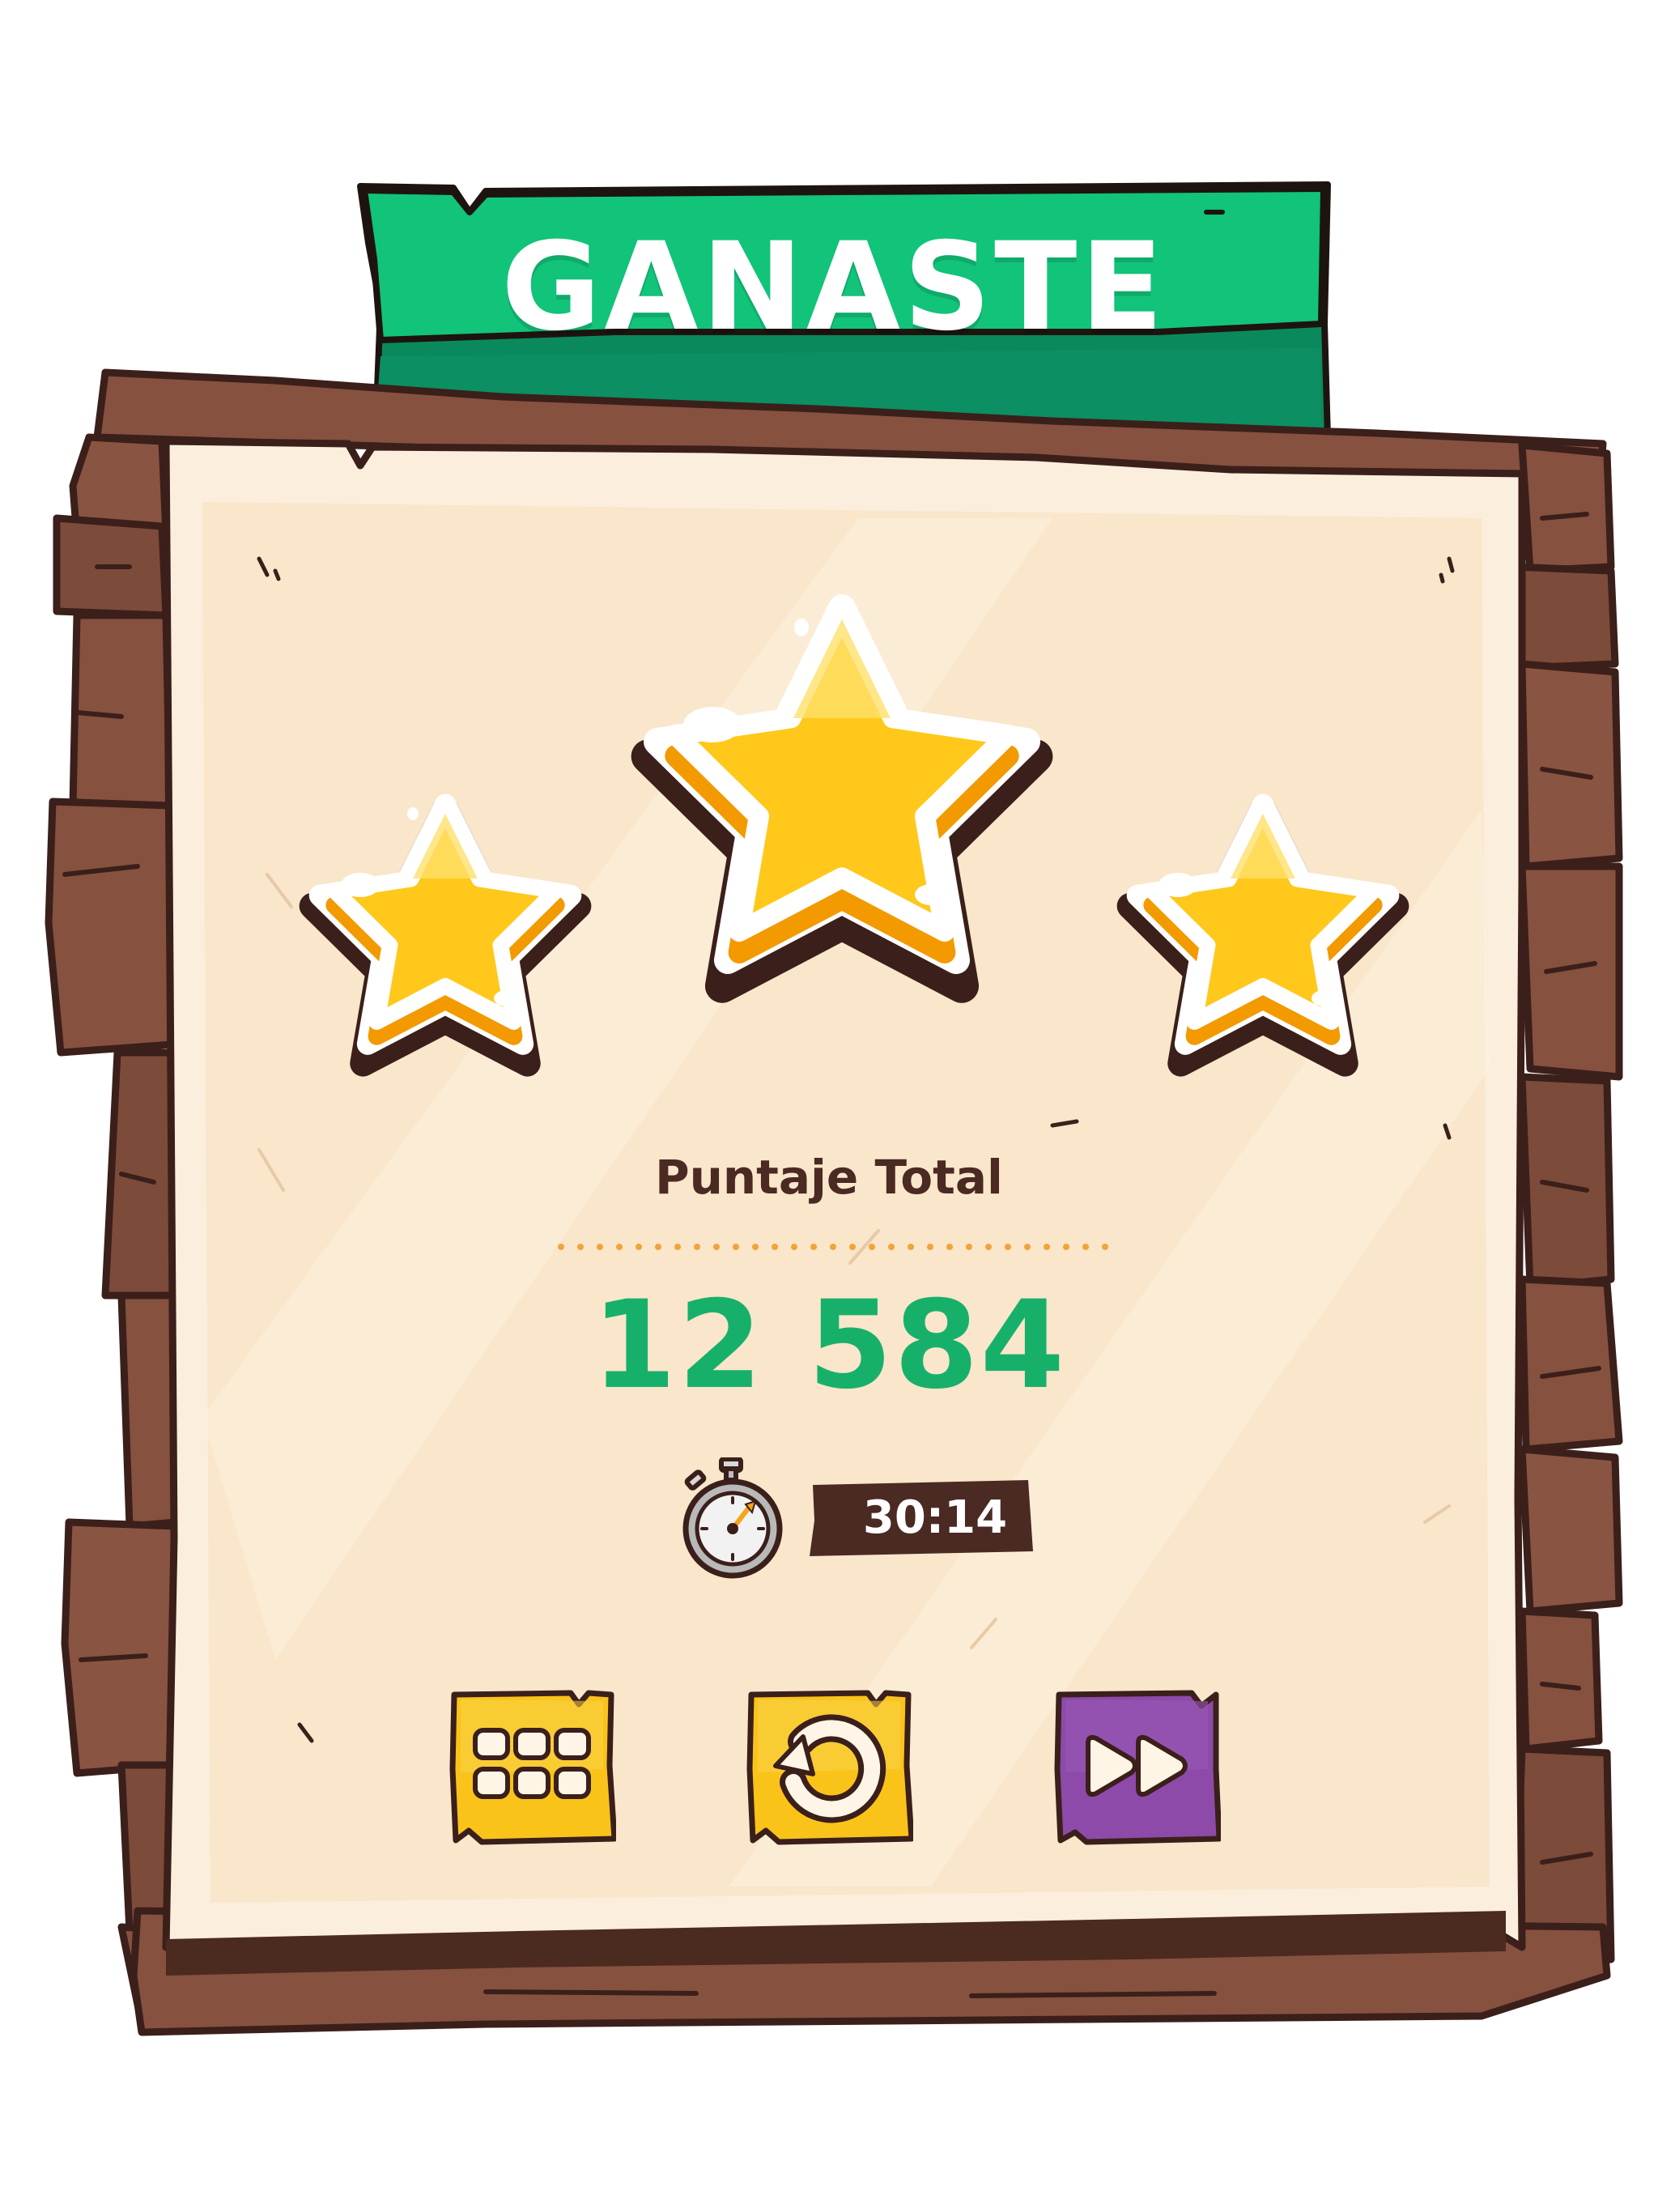  I want to click on score-label: Puntaje Total, so click(829, 1178).